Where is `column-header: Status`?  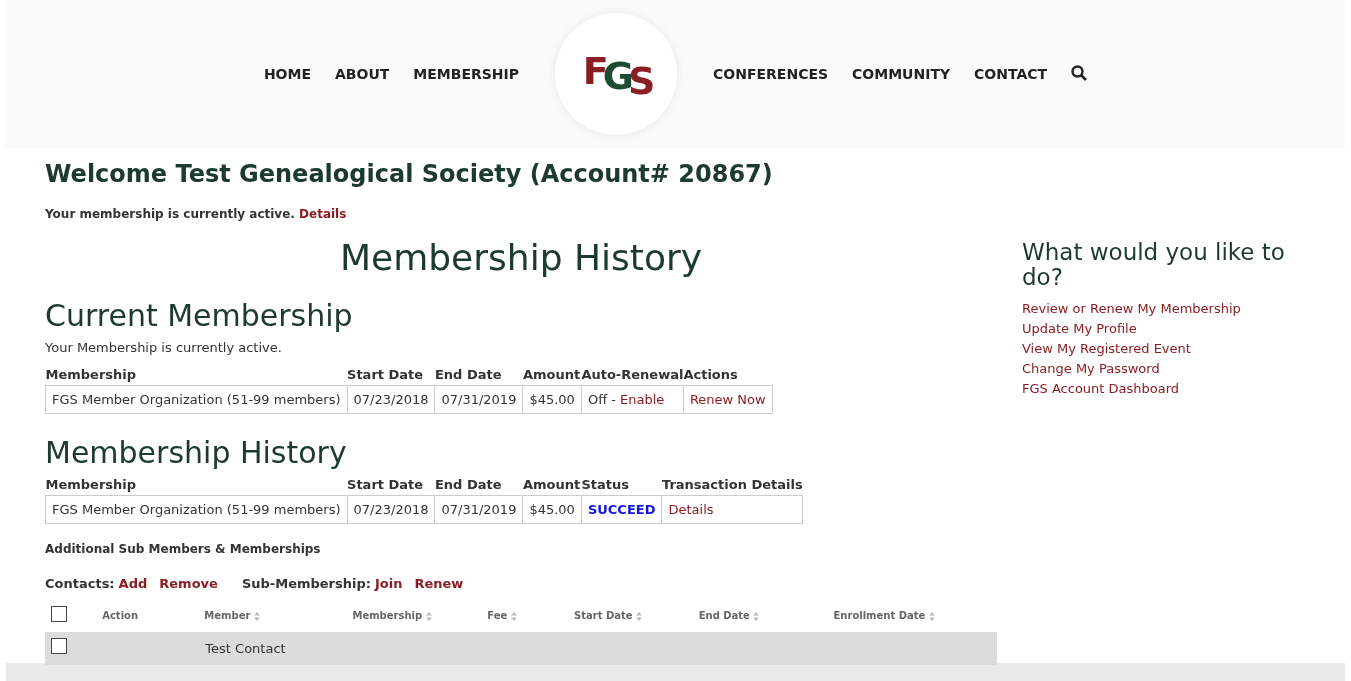
column-header: Status is located at coordinates (621, 485).